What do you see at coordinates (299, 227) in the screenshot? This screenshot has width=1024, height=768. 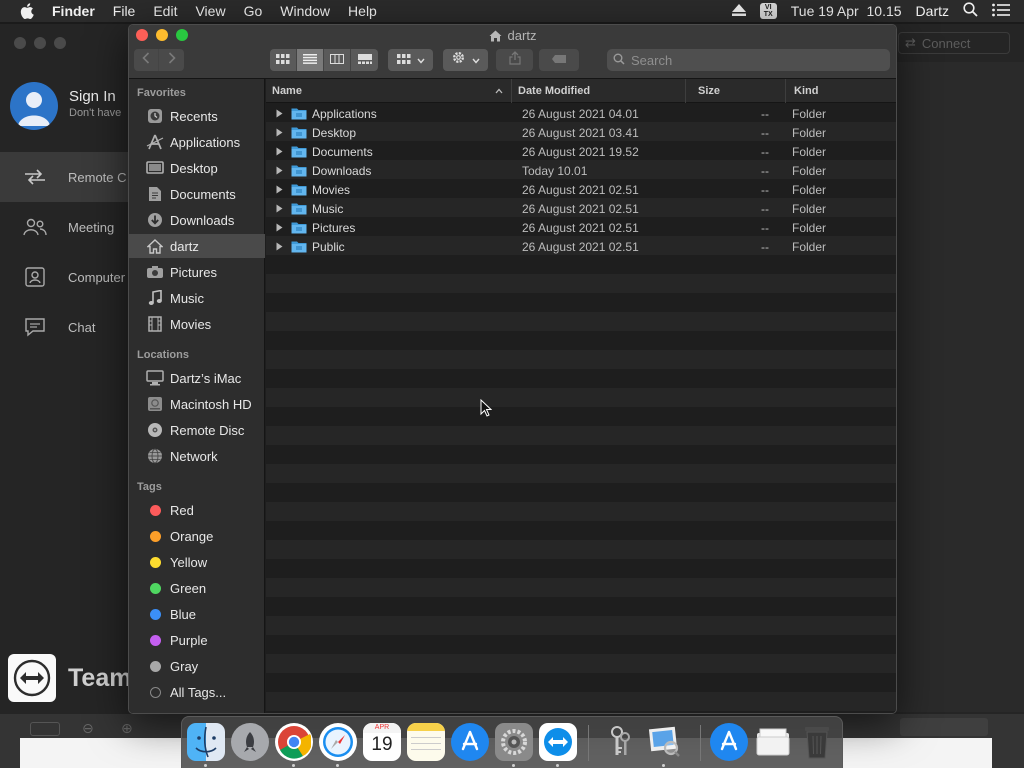 I see `folder-icon` at bounding box center [299, 227].